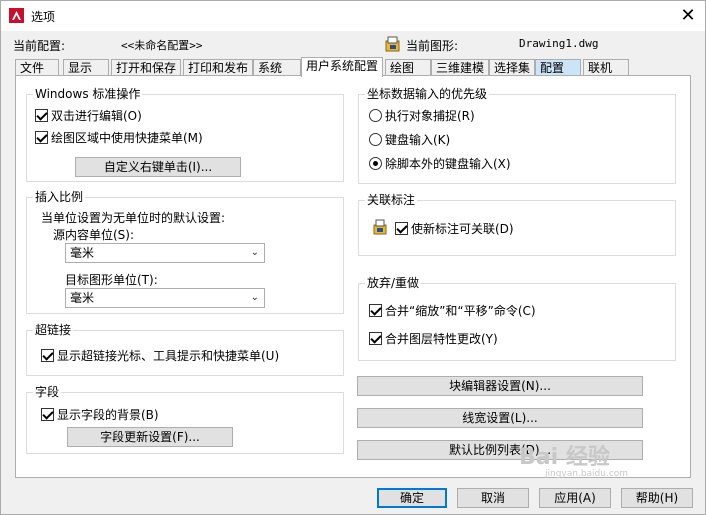 The image size is (706, 515). I want to click on baidu-watermark: Bai 经验 jingyan.baidu.com, so click(573, 459).